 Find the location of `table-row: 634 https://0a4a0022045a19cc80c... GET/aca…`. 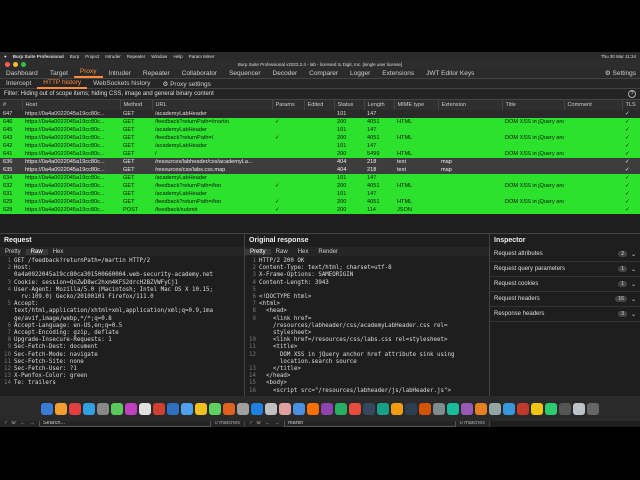

table-row: 634 https://0a4a0022045a19cc80c... GET/aca… is located at coordinates (320, 178).